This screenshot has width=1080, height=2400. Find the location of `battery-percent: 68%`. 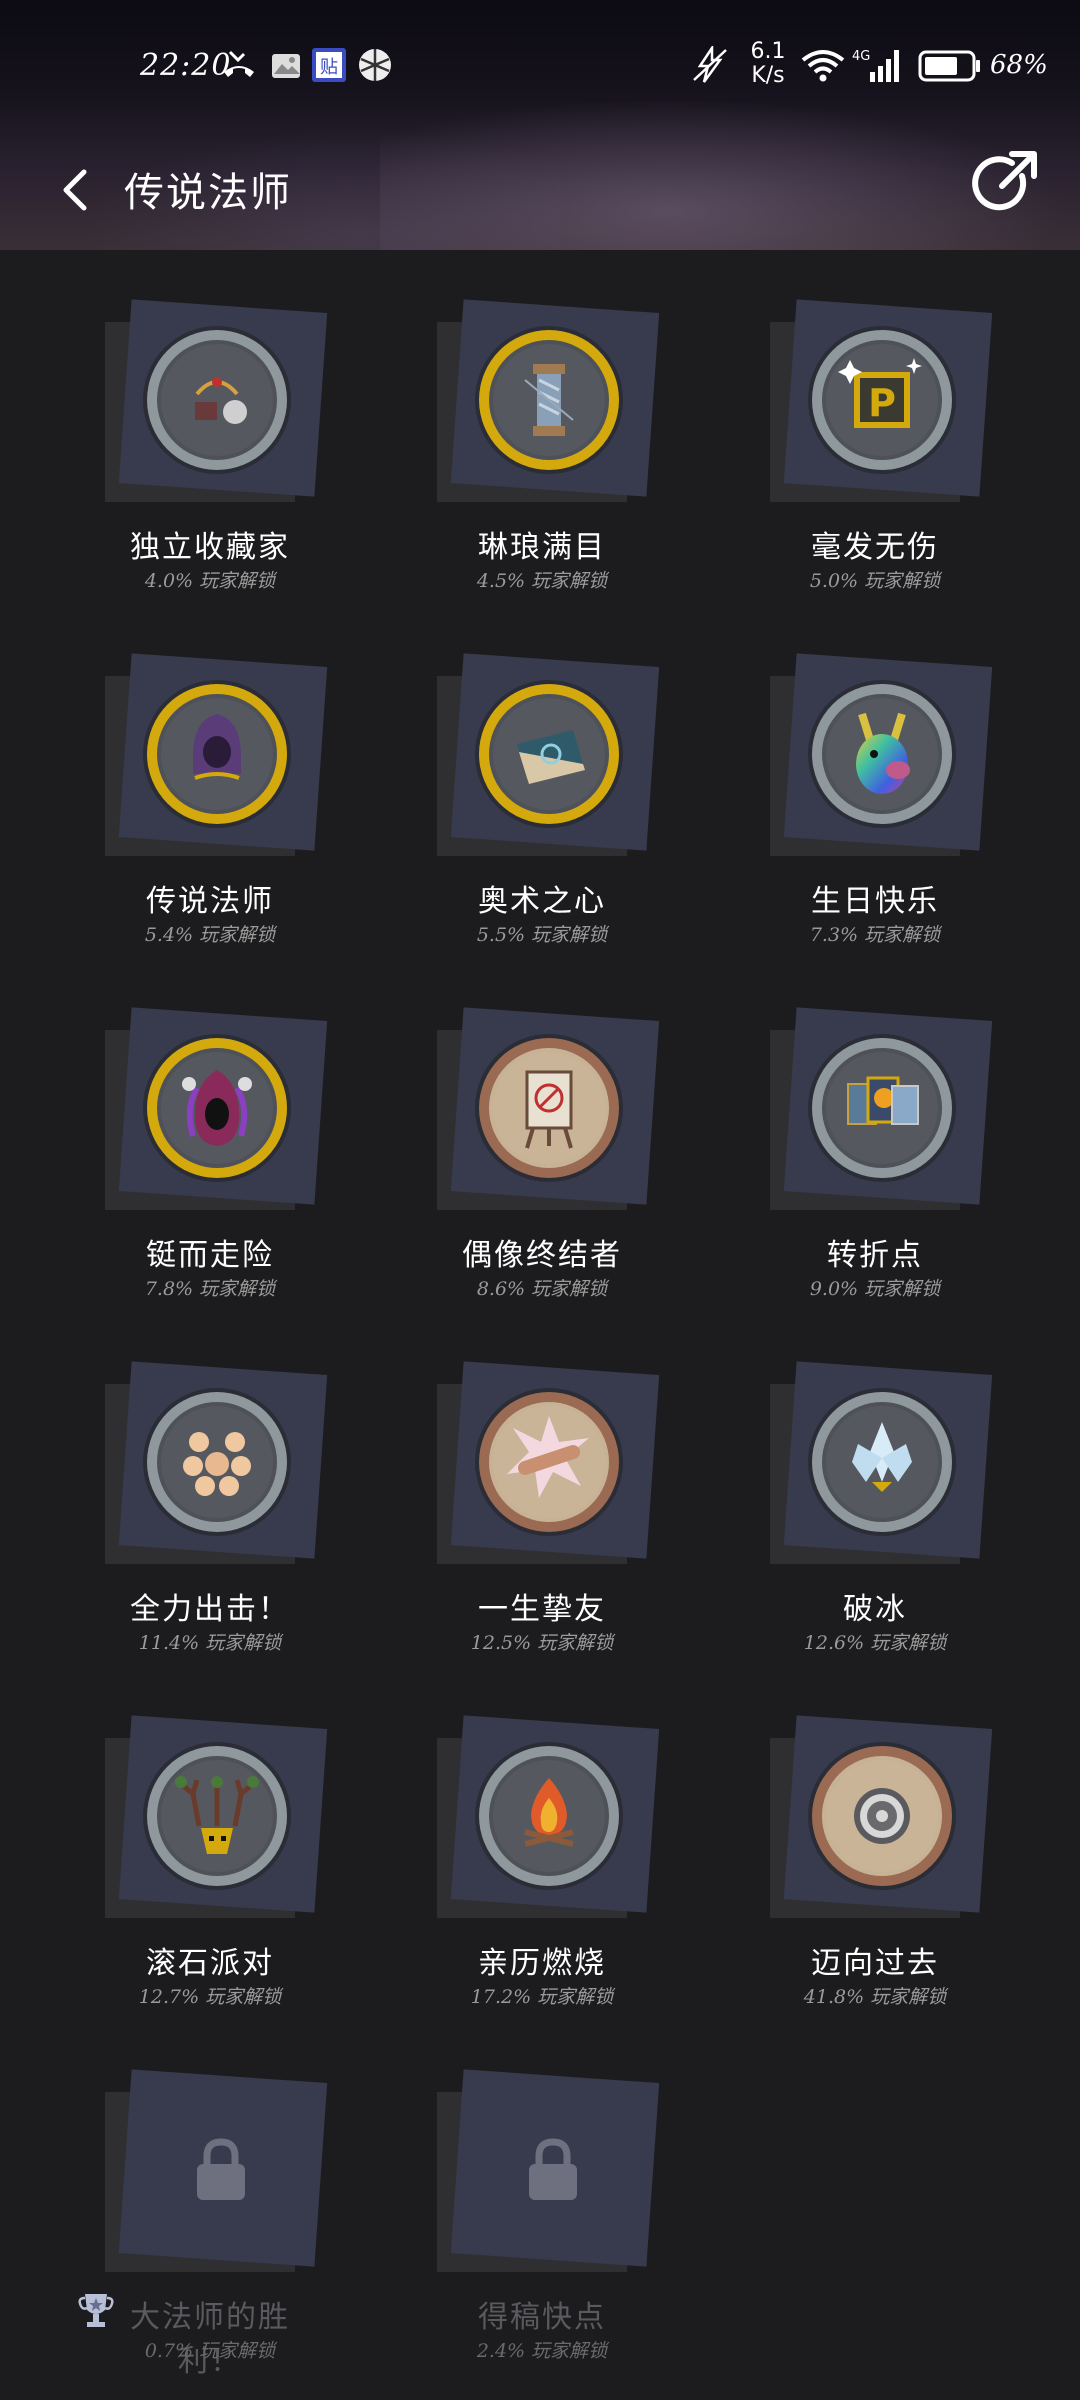

battery-percent: 68% is located at coordinates (1019, 65).